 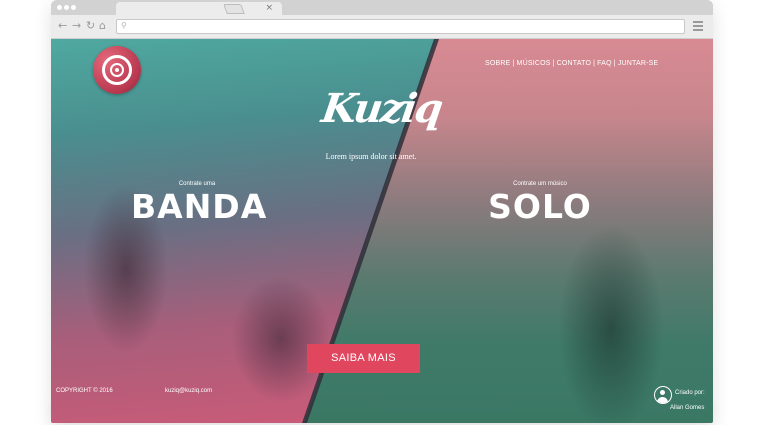 I want to click on window-close-dot, so click(x=59, y=7).